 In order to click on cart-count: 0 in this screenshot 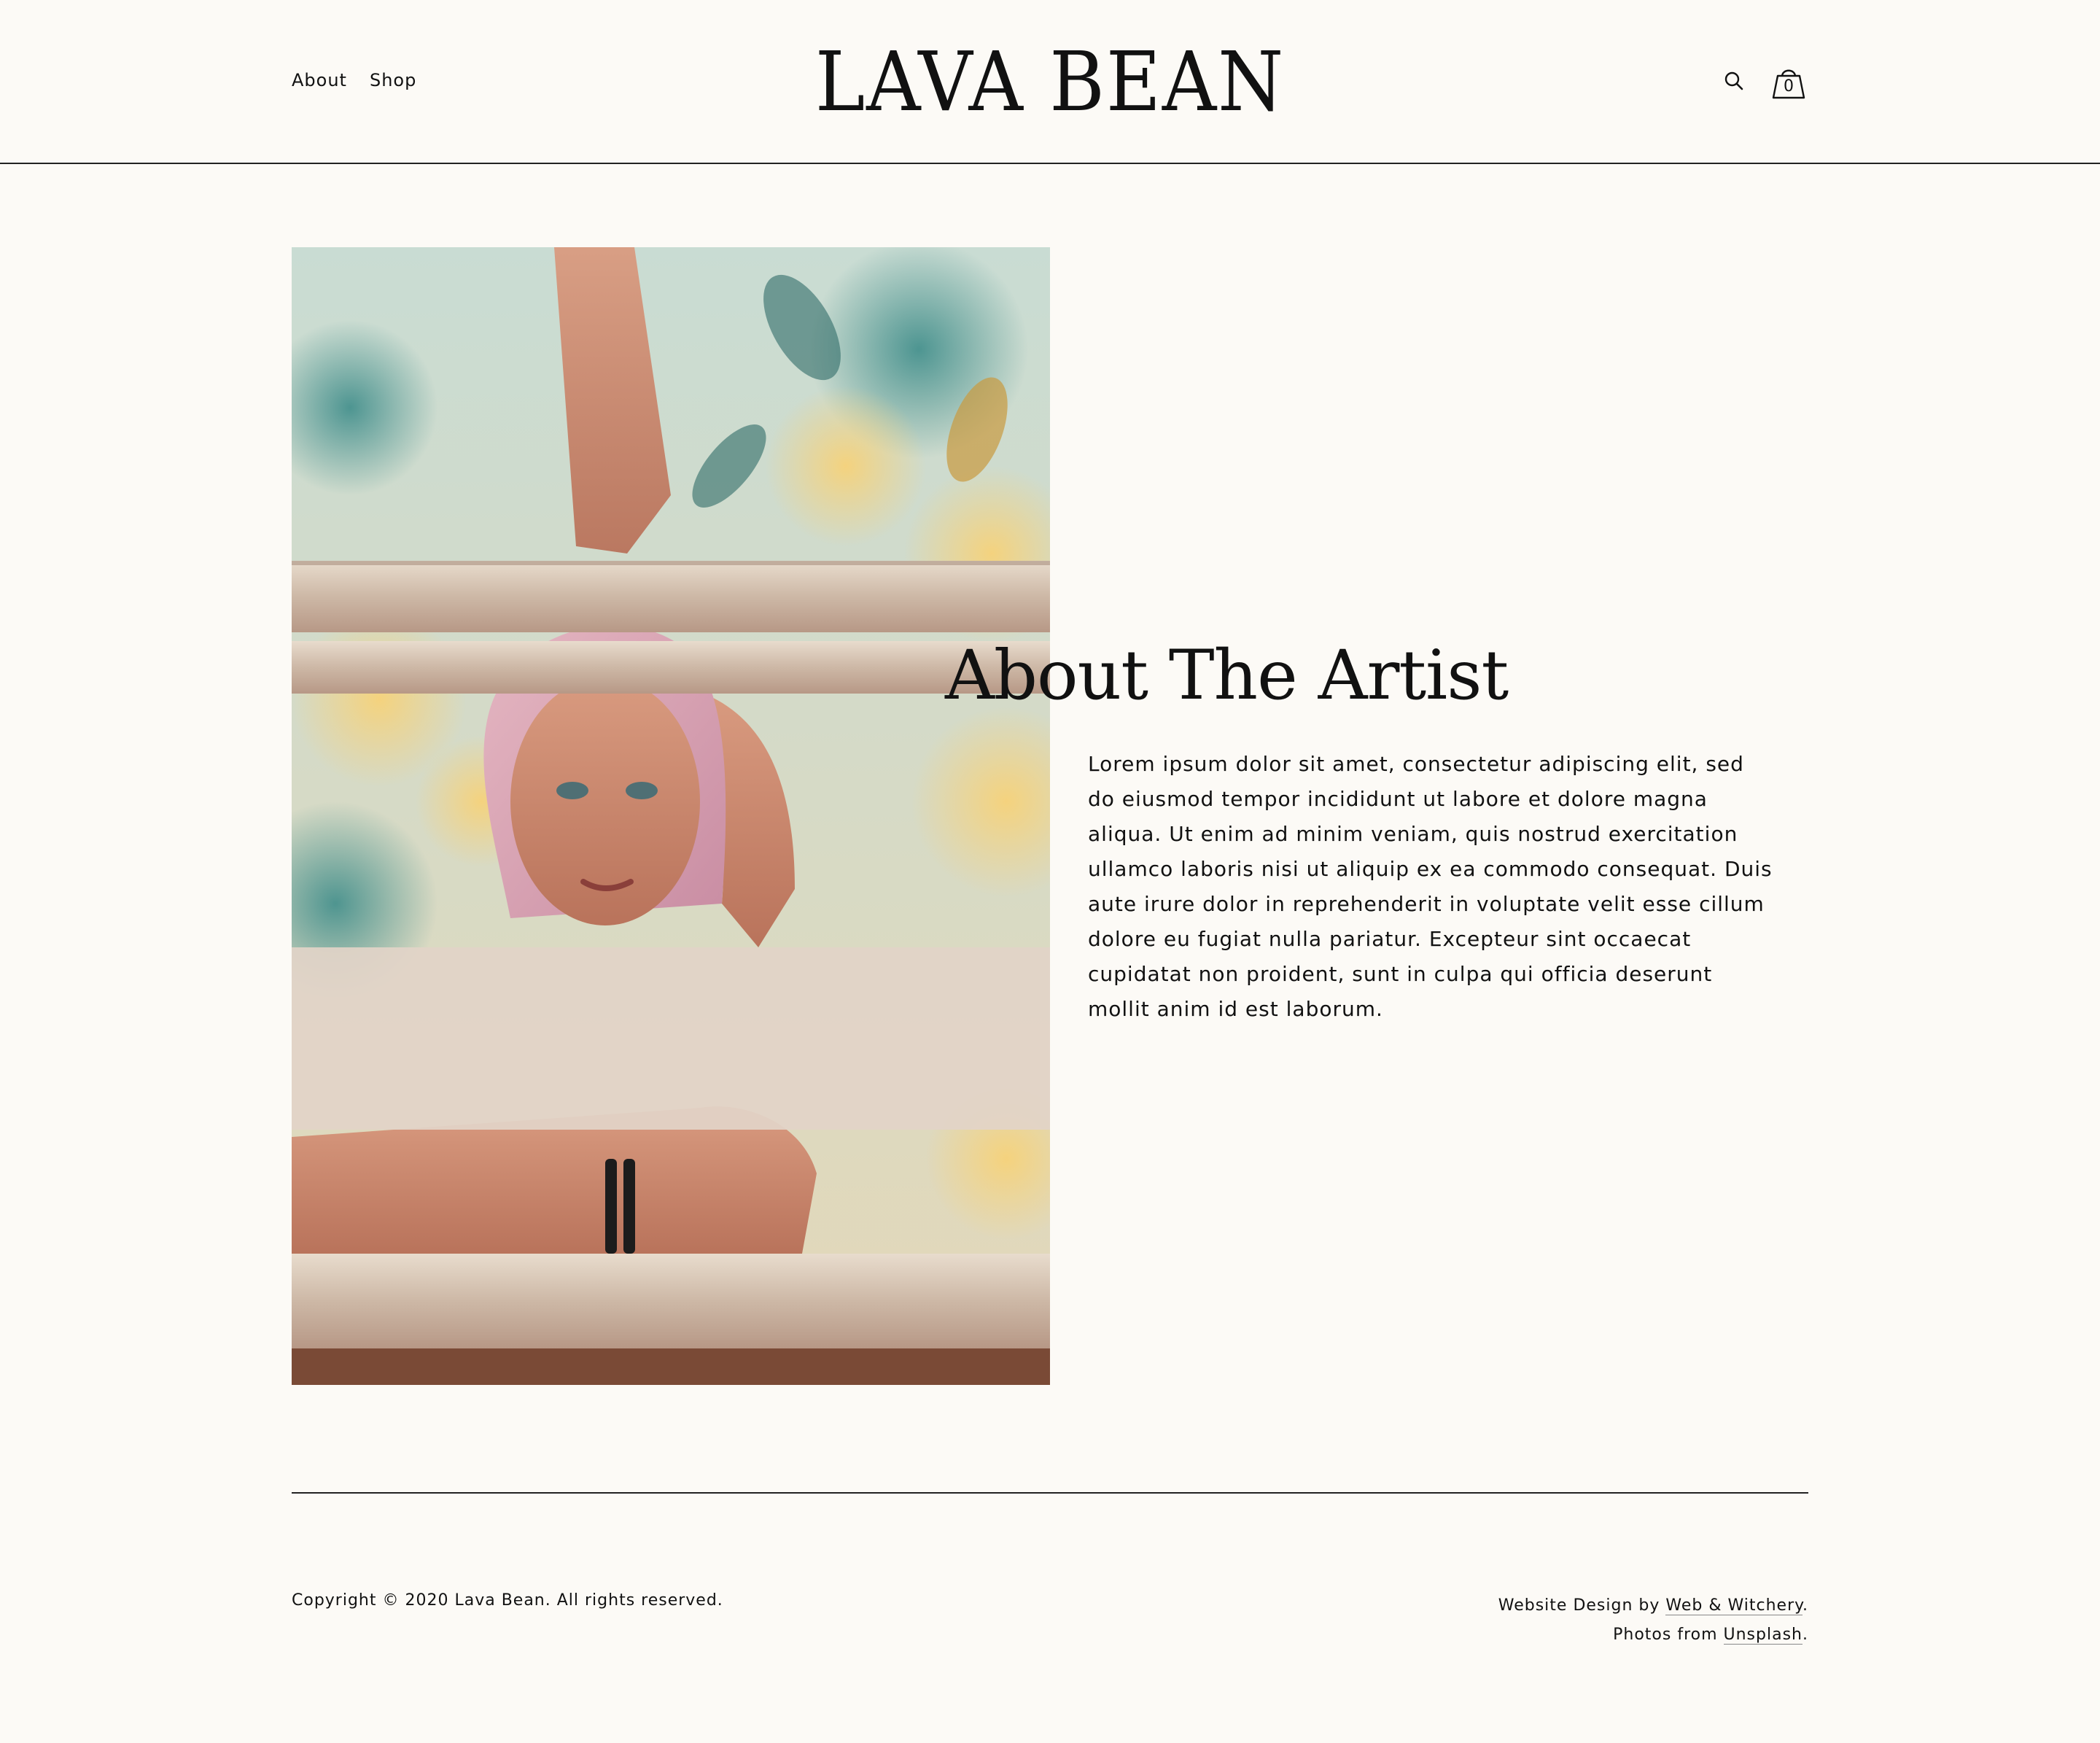, I will do `click(1789, 86)`.